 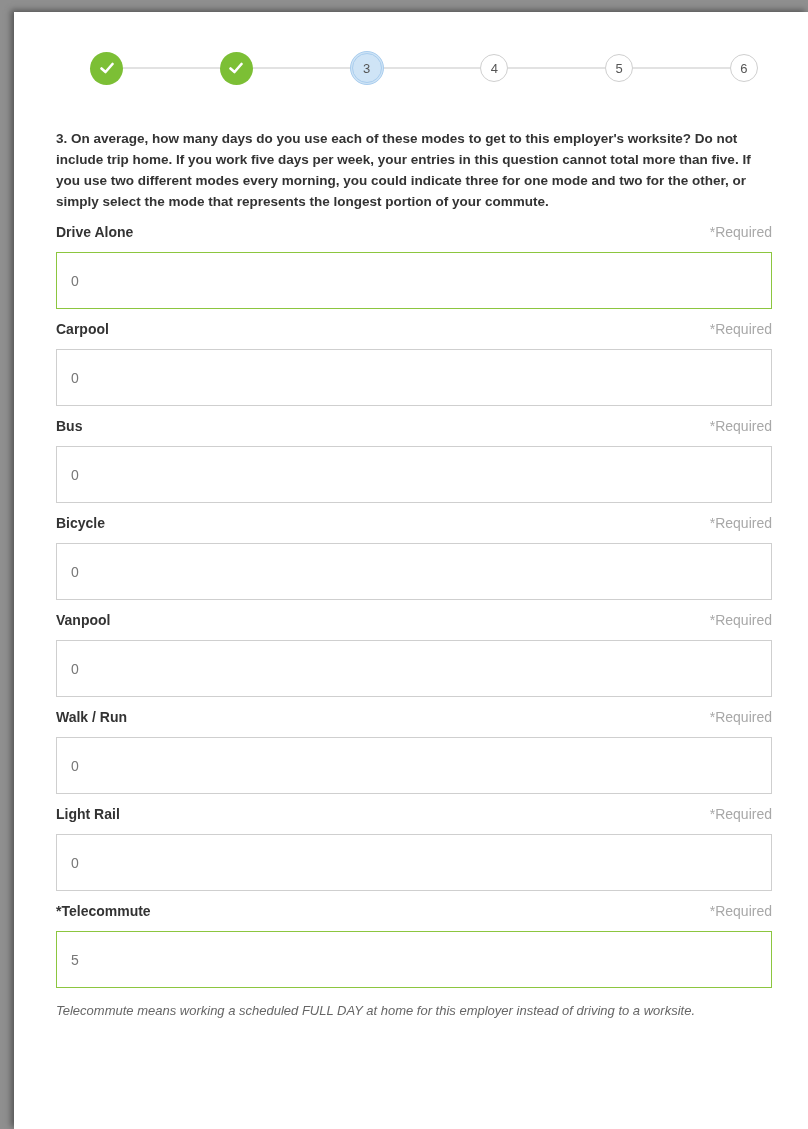 What do you see at coordinates (92, 717) in the screenshot?
I see `field-label: Walk / Run` at bounding box center [92, 717].